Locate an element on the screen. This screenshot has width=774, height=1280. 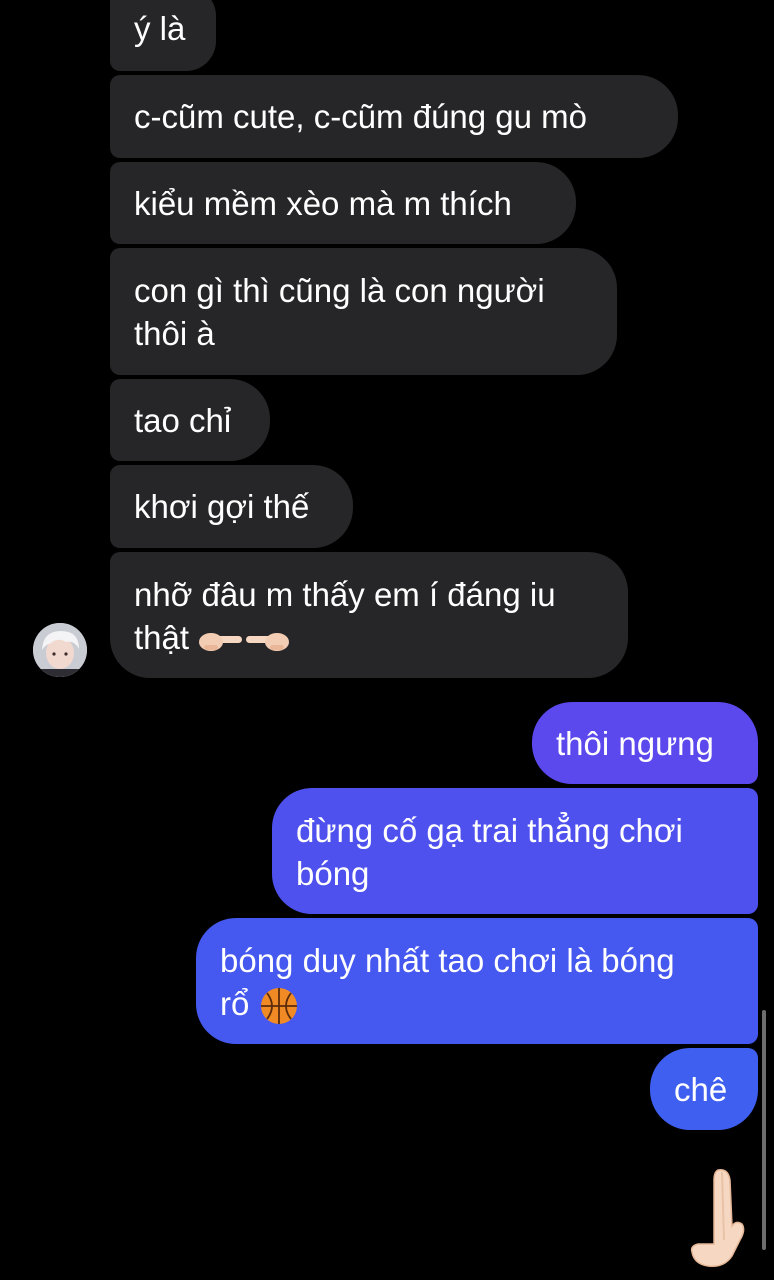
incoming-message-bubble: khơi gợi thế is located at coordinates (231, 506).